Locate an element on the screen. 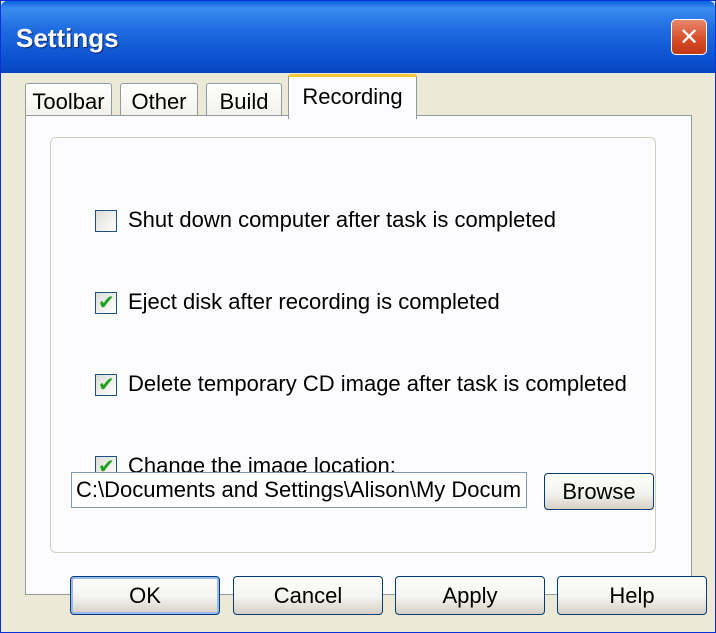 The width and height of the screenshot is (716, 633). cancel-button-label: Cancel is located at coordinates (308, 595).